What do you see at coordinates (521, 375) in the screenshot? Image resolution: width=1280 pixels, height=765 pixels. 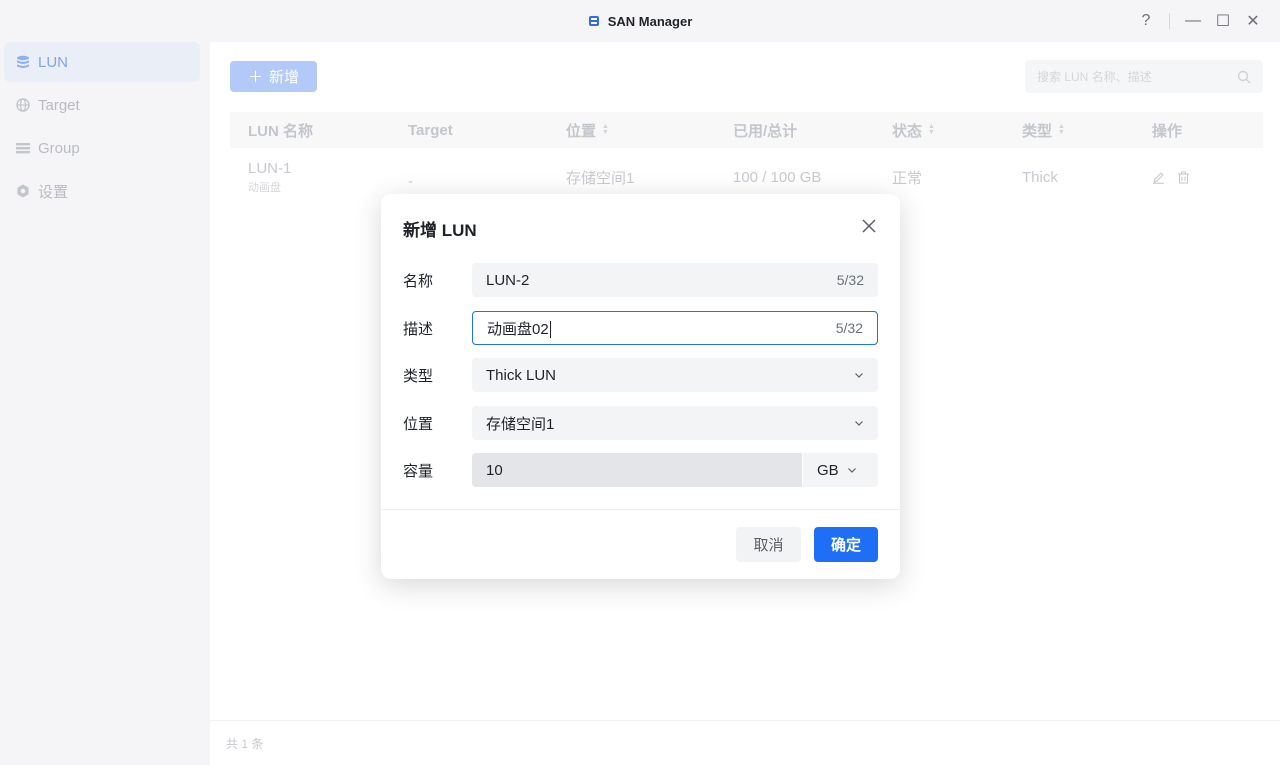 I see `type-select-value: Thick LUN` at bounding box center [521, 375].